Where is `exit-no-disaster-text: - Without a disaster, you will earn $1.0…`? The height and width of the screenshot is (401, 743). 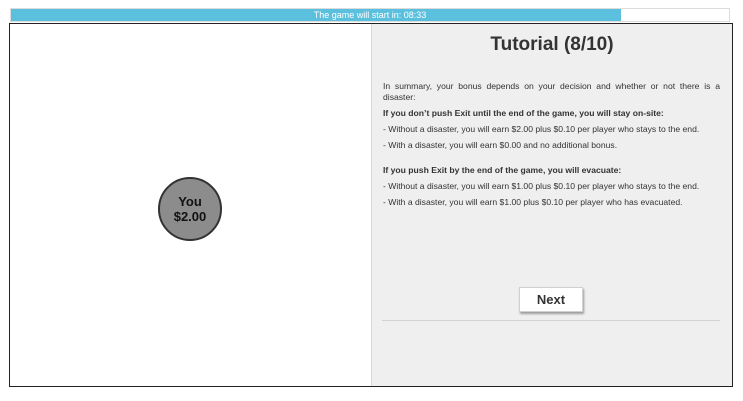
exit-no-disaster-text: - Without a disaster, you will earn $1.0… is located at coordinates (541, 186).